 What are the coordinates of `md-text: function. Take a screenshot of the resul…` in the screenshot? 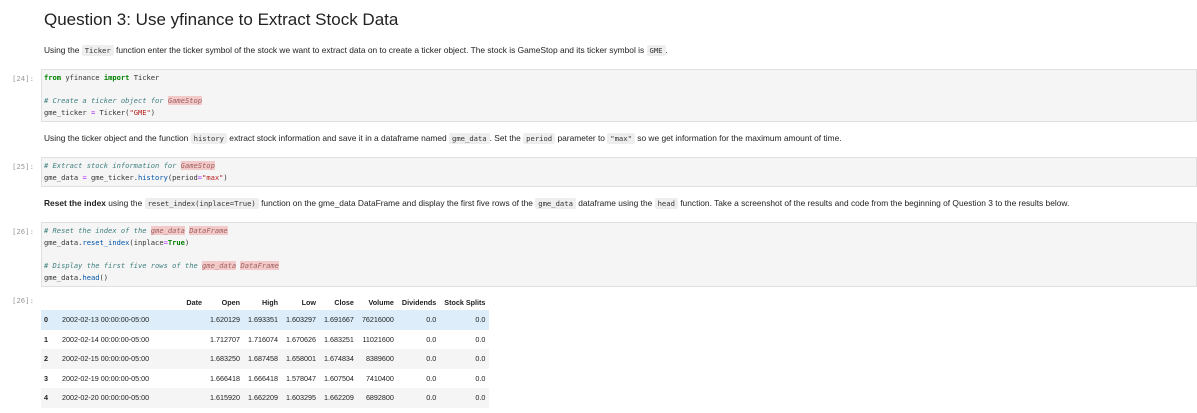 It's located at (875, 203).